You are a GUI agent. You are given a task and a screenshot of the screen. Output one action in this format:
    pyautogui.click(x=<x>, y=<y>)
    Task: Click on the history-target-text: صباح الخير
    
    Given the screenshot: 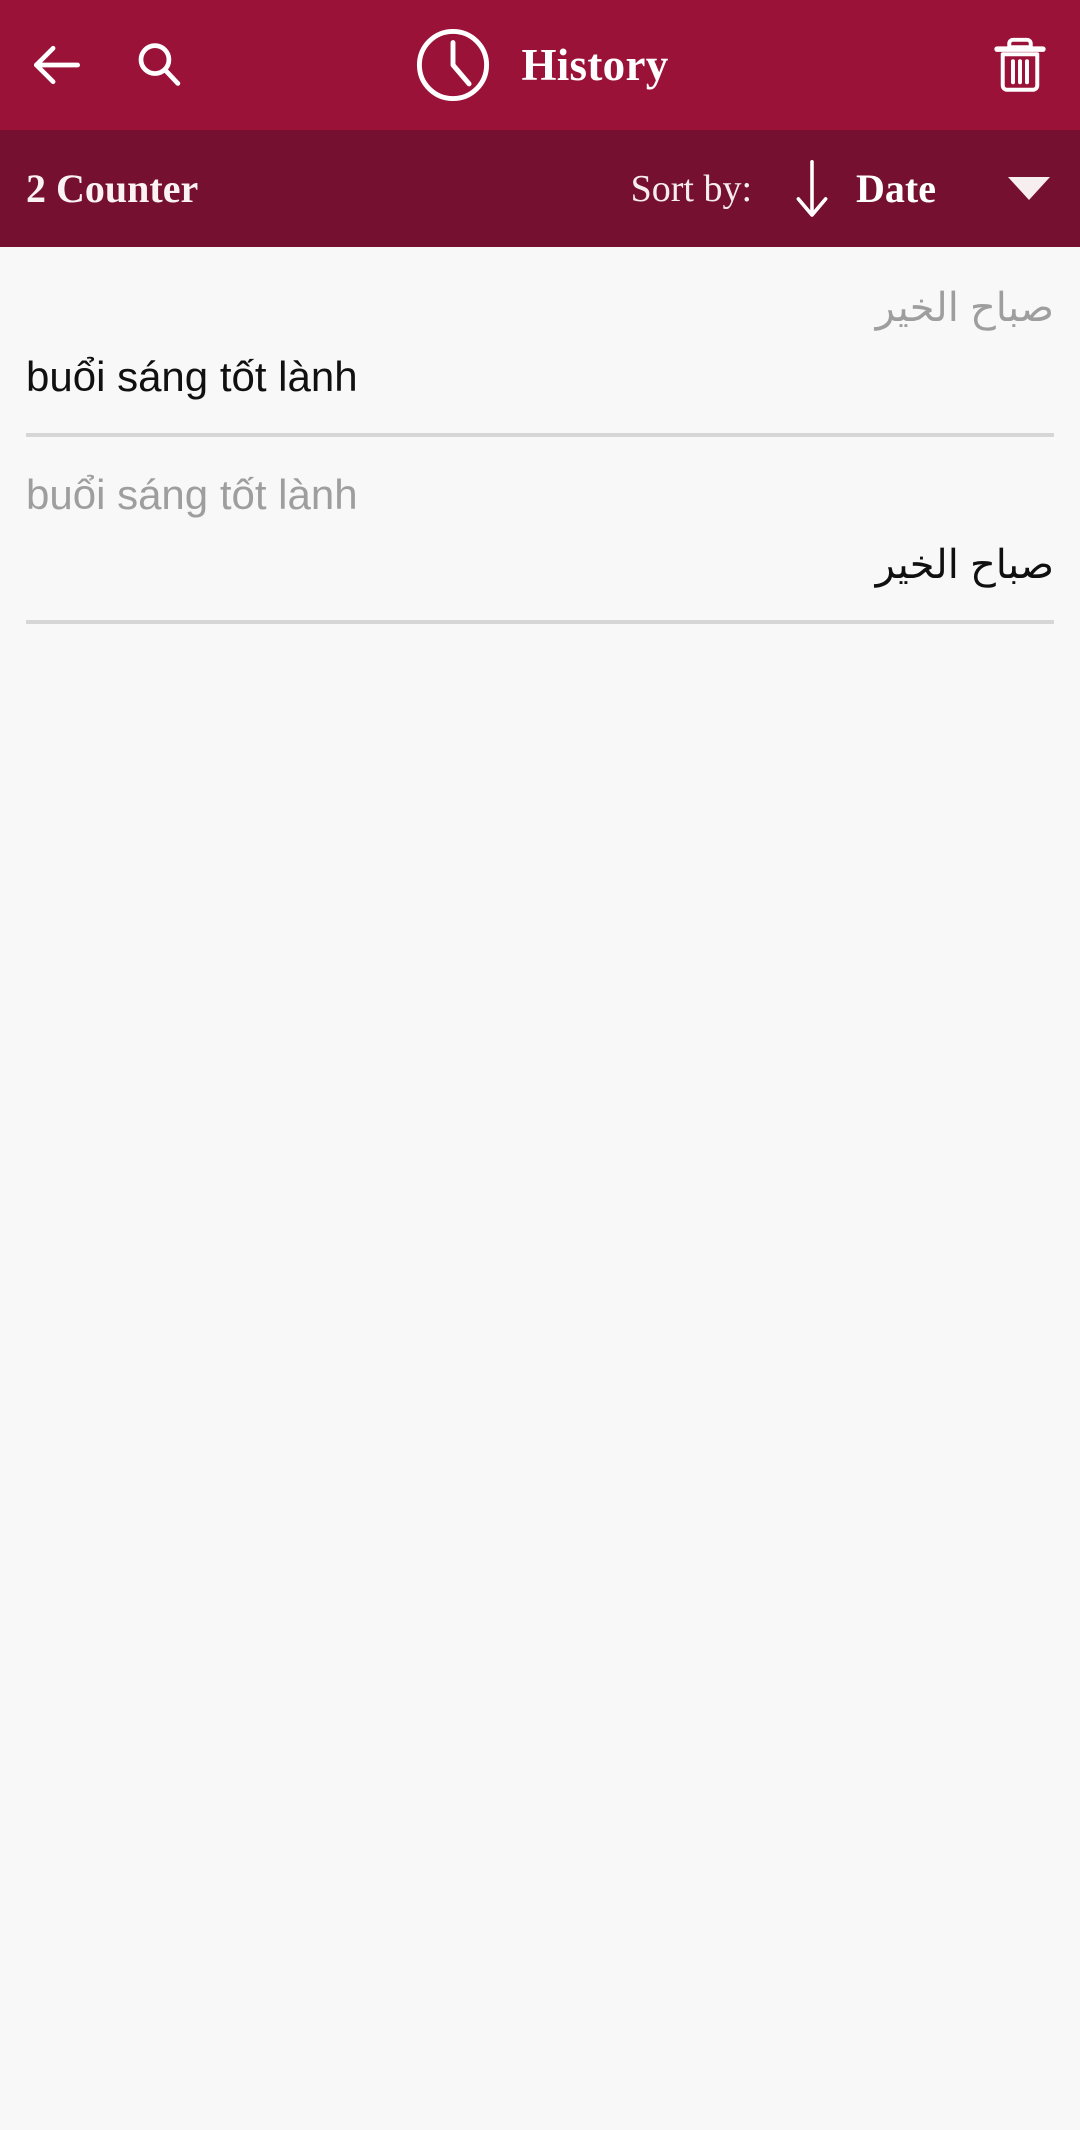 What is the action you would take?
    pyautogui.click(x=964, y=564)
    